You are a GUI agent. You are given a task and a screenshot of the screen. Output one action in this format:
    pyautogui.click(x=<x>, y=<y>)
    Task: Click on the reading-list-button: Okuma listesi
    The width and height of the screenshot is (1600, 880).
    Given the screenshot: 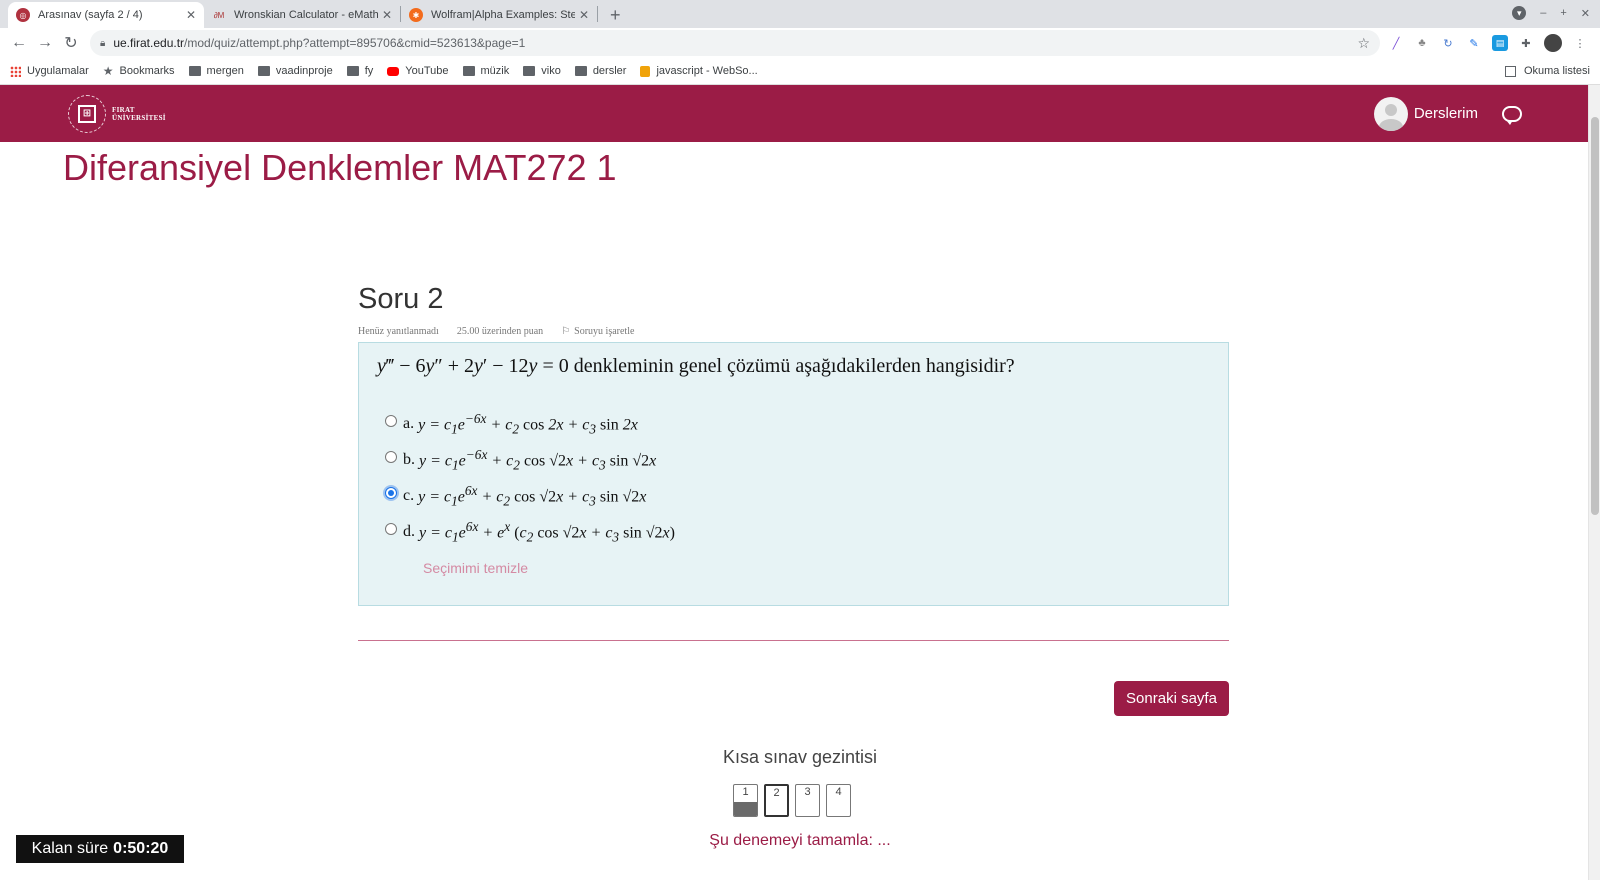 What is the action you would take?
    pyautogui.click(x=1547, y=71)
    